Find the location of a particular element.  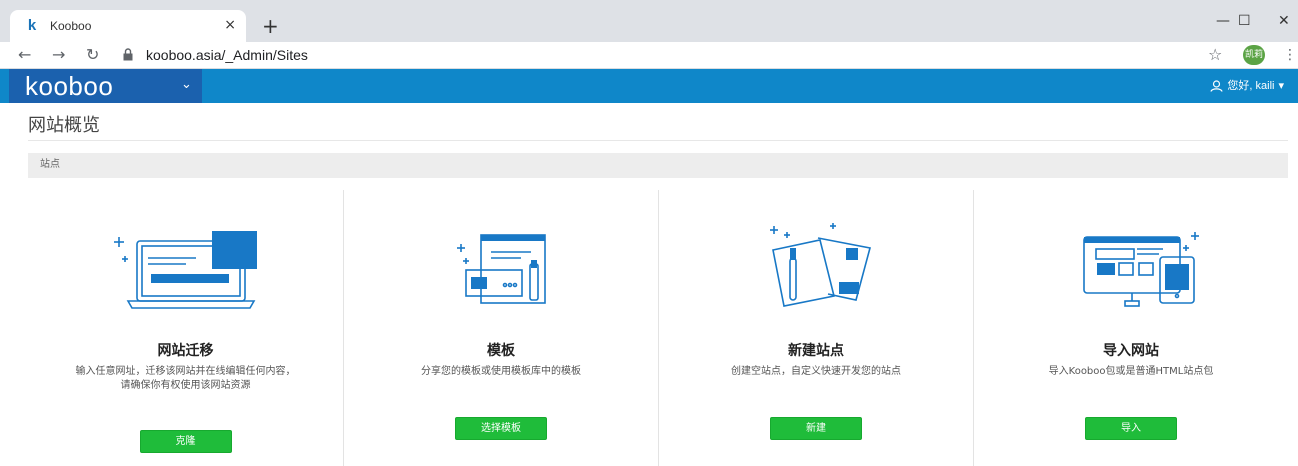

user-greeting: 您好, kaili is located at coordinates (1251, 86).